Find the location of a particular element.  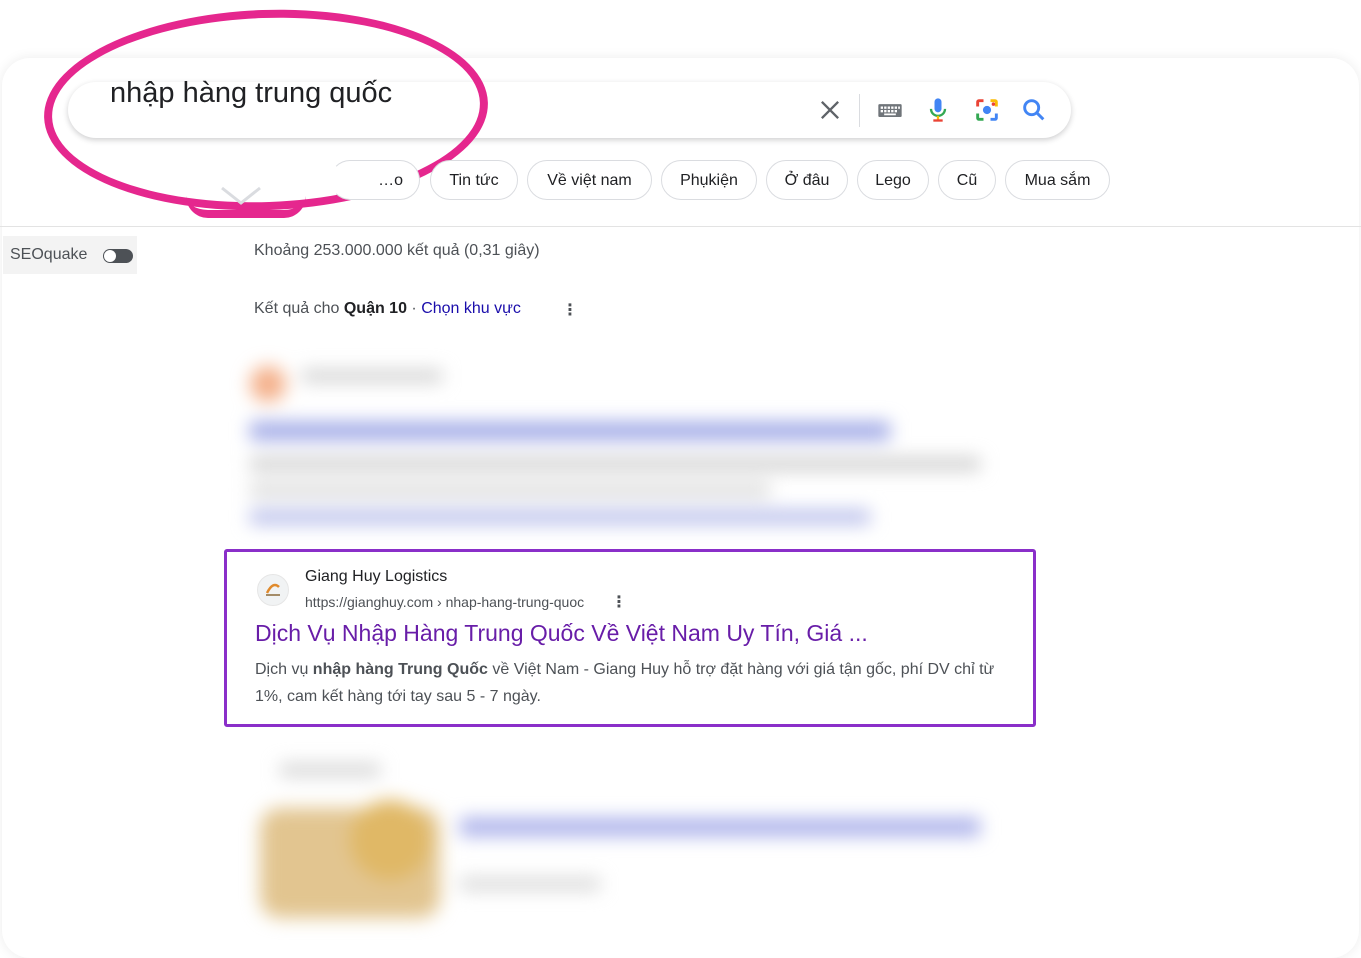

result-more-icon: ⋮ is located at coordinates (619, 602).